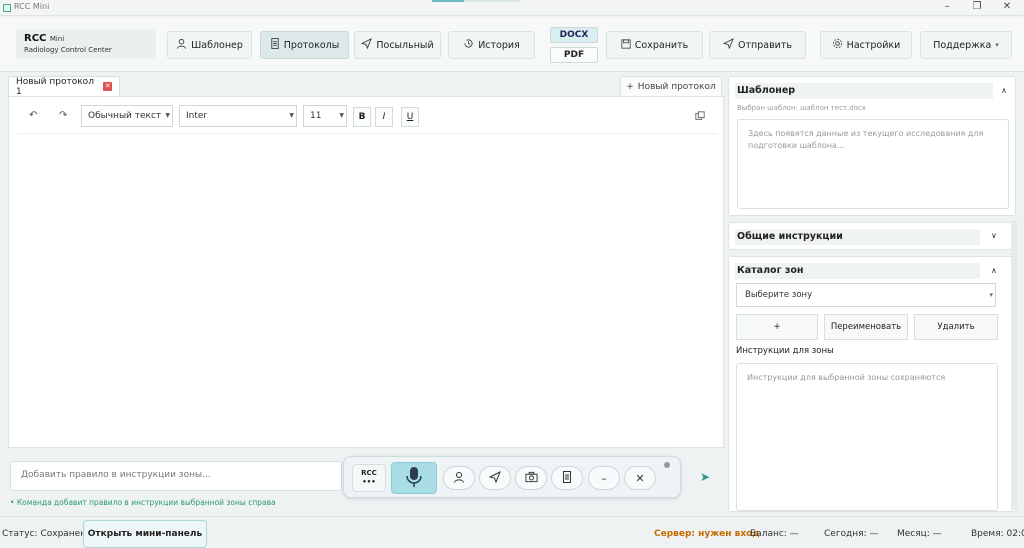 The width and height of the screenshot is (1024, 548). What do you see at coordinates (962, 45) in the screenshot?
I see `support-label: Поддержка` at bounding box center [962, 45].